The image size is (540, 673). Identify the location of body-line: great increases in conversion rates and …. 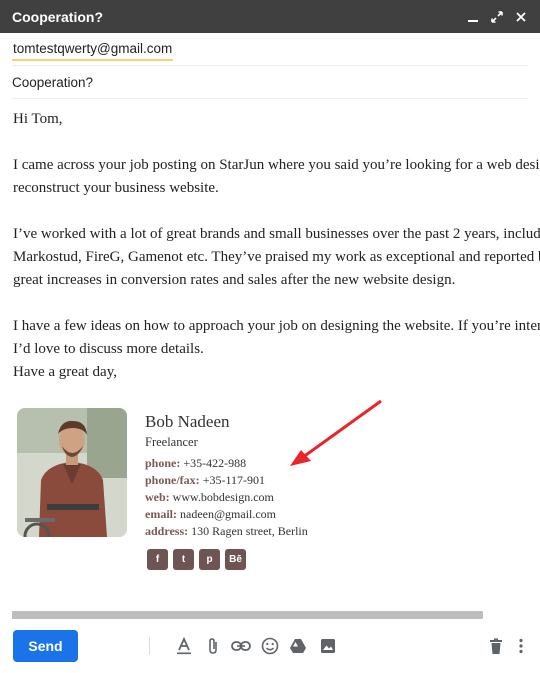
(234, 280).